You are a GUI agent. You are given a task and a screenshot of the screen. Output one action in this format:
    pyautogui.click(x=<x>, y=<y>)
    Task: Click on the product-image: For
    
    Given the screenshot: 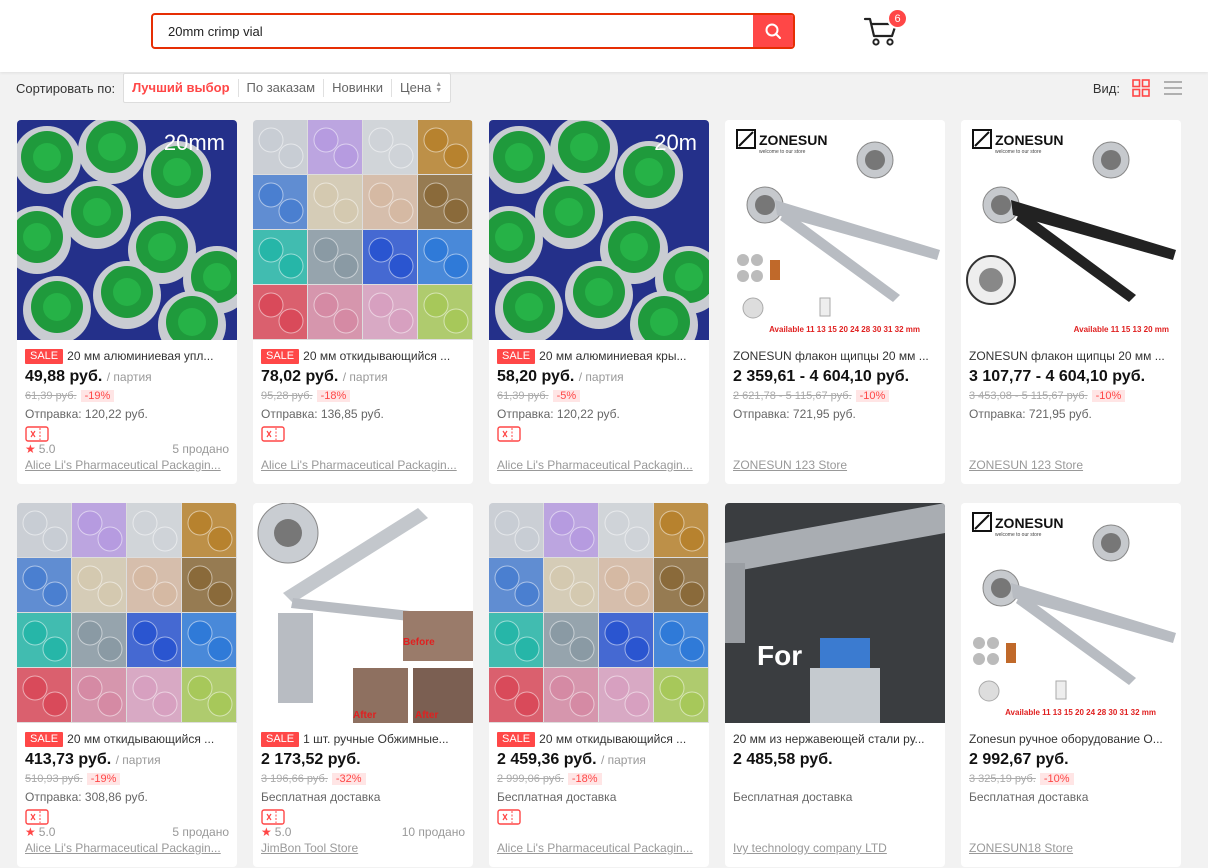 What is the action you would take?
    pyautogui.click(x=835, y=613)
    